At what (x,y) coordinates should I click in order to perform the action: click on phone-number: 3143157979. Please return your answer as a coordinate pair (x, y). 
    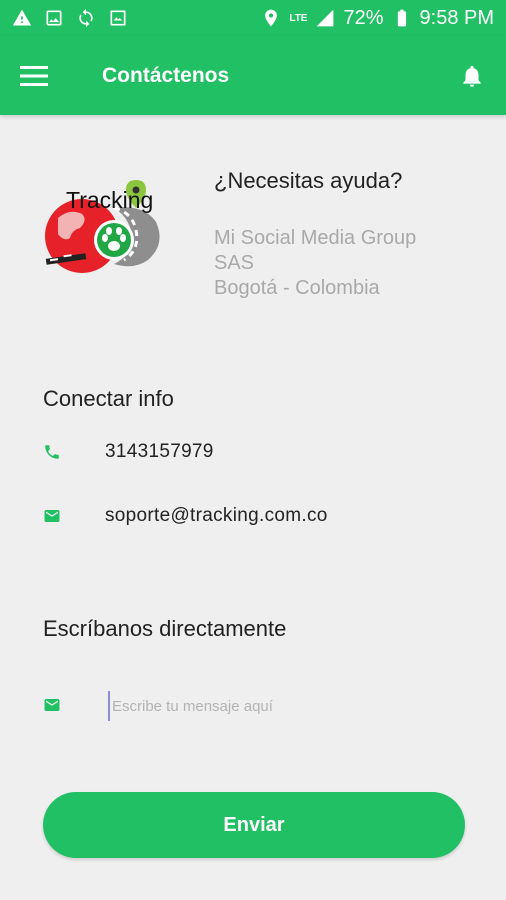
    Looking at the image, I should click on (159, 451).